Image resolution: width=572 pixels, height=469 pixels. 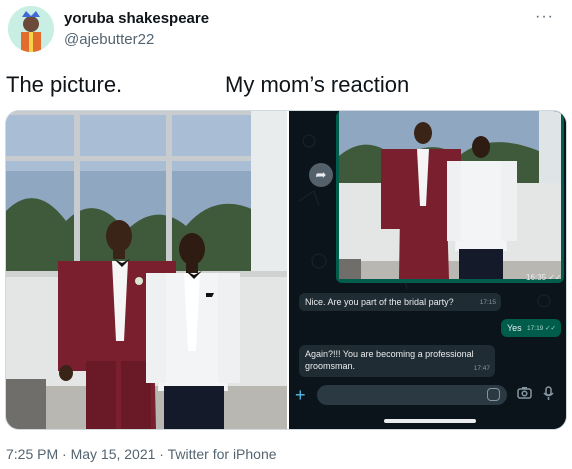 I want to click on sticker-icon, so click(x=493, y=394).